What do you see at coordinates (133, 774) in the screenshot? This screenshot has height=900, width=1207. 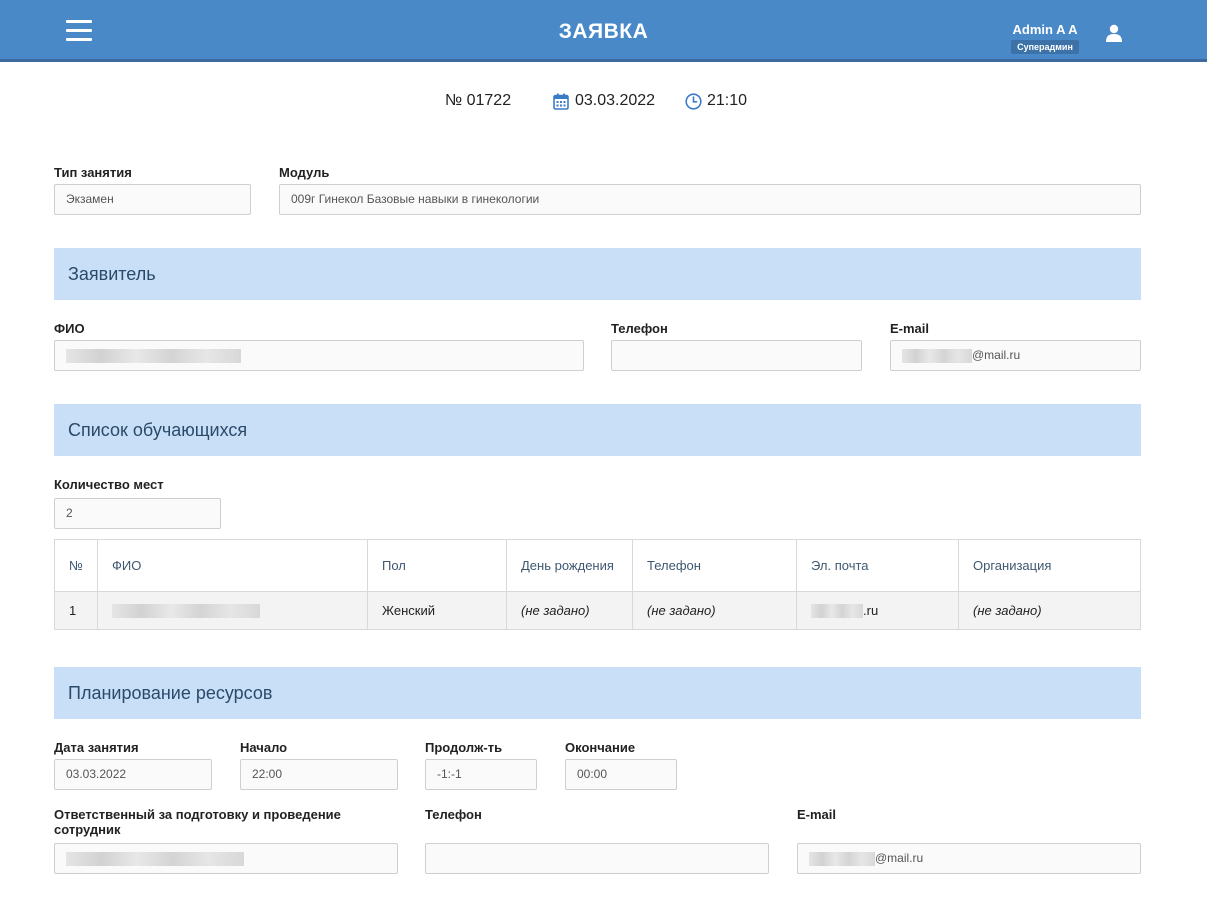 I see `lesson-date-field: 03.03.2022` at bounding box center [133, 774].